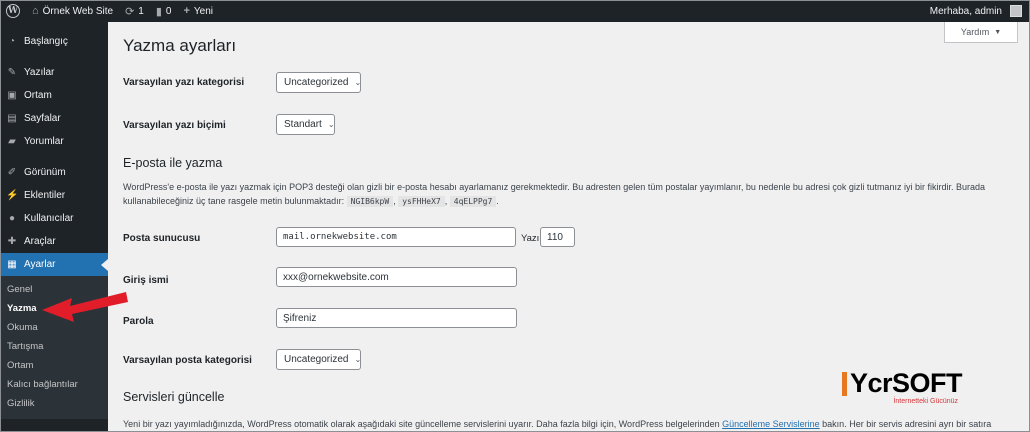  I want to click on mail-server-label: Posta sunucusu, so click(162, 238).